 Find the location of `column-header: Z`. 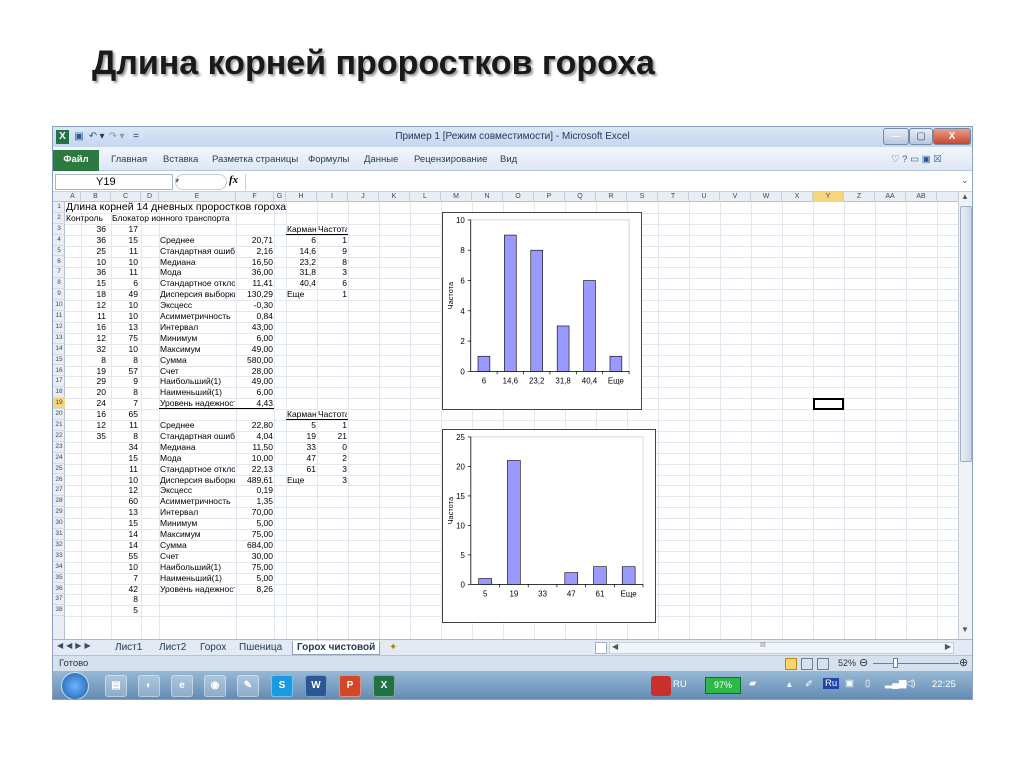

column-header: Z is located at coordinates (859, 197).